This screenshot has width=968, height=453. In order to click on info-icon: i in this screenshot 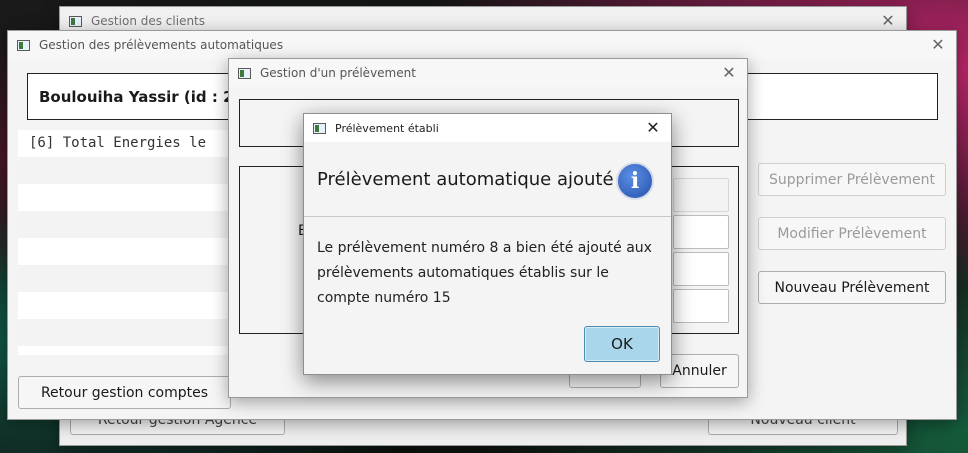, I will do `click(635, 181)`.